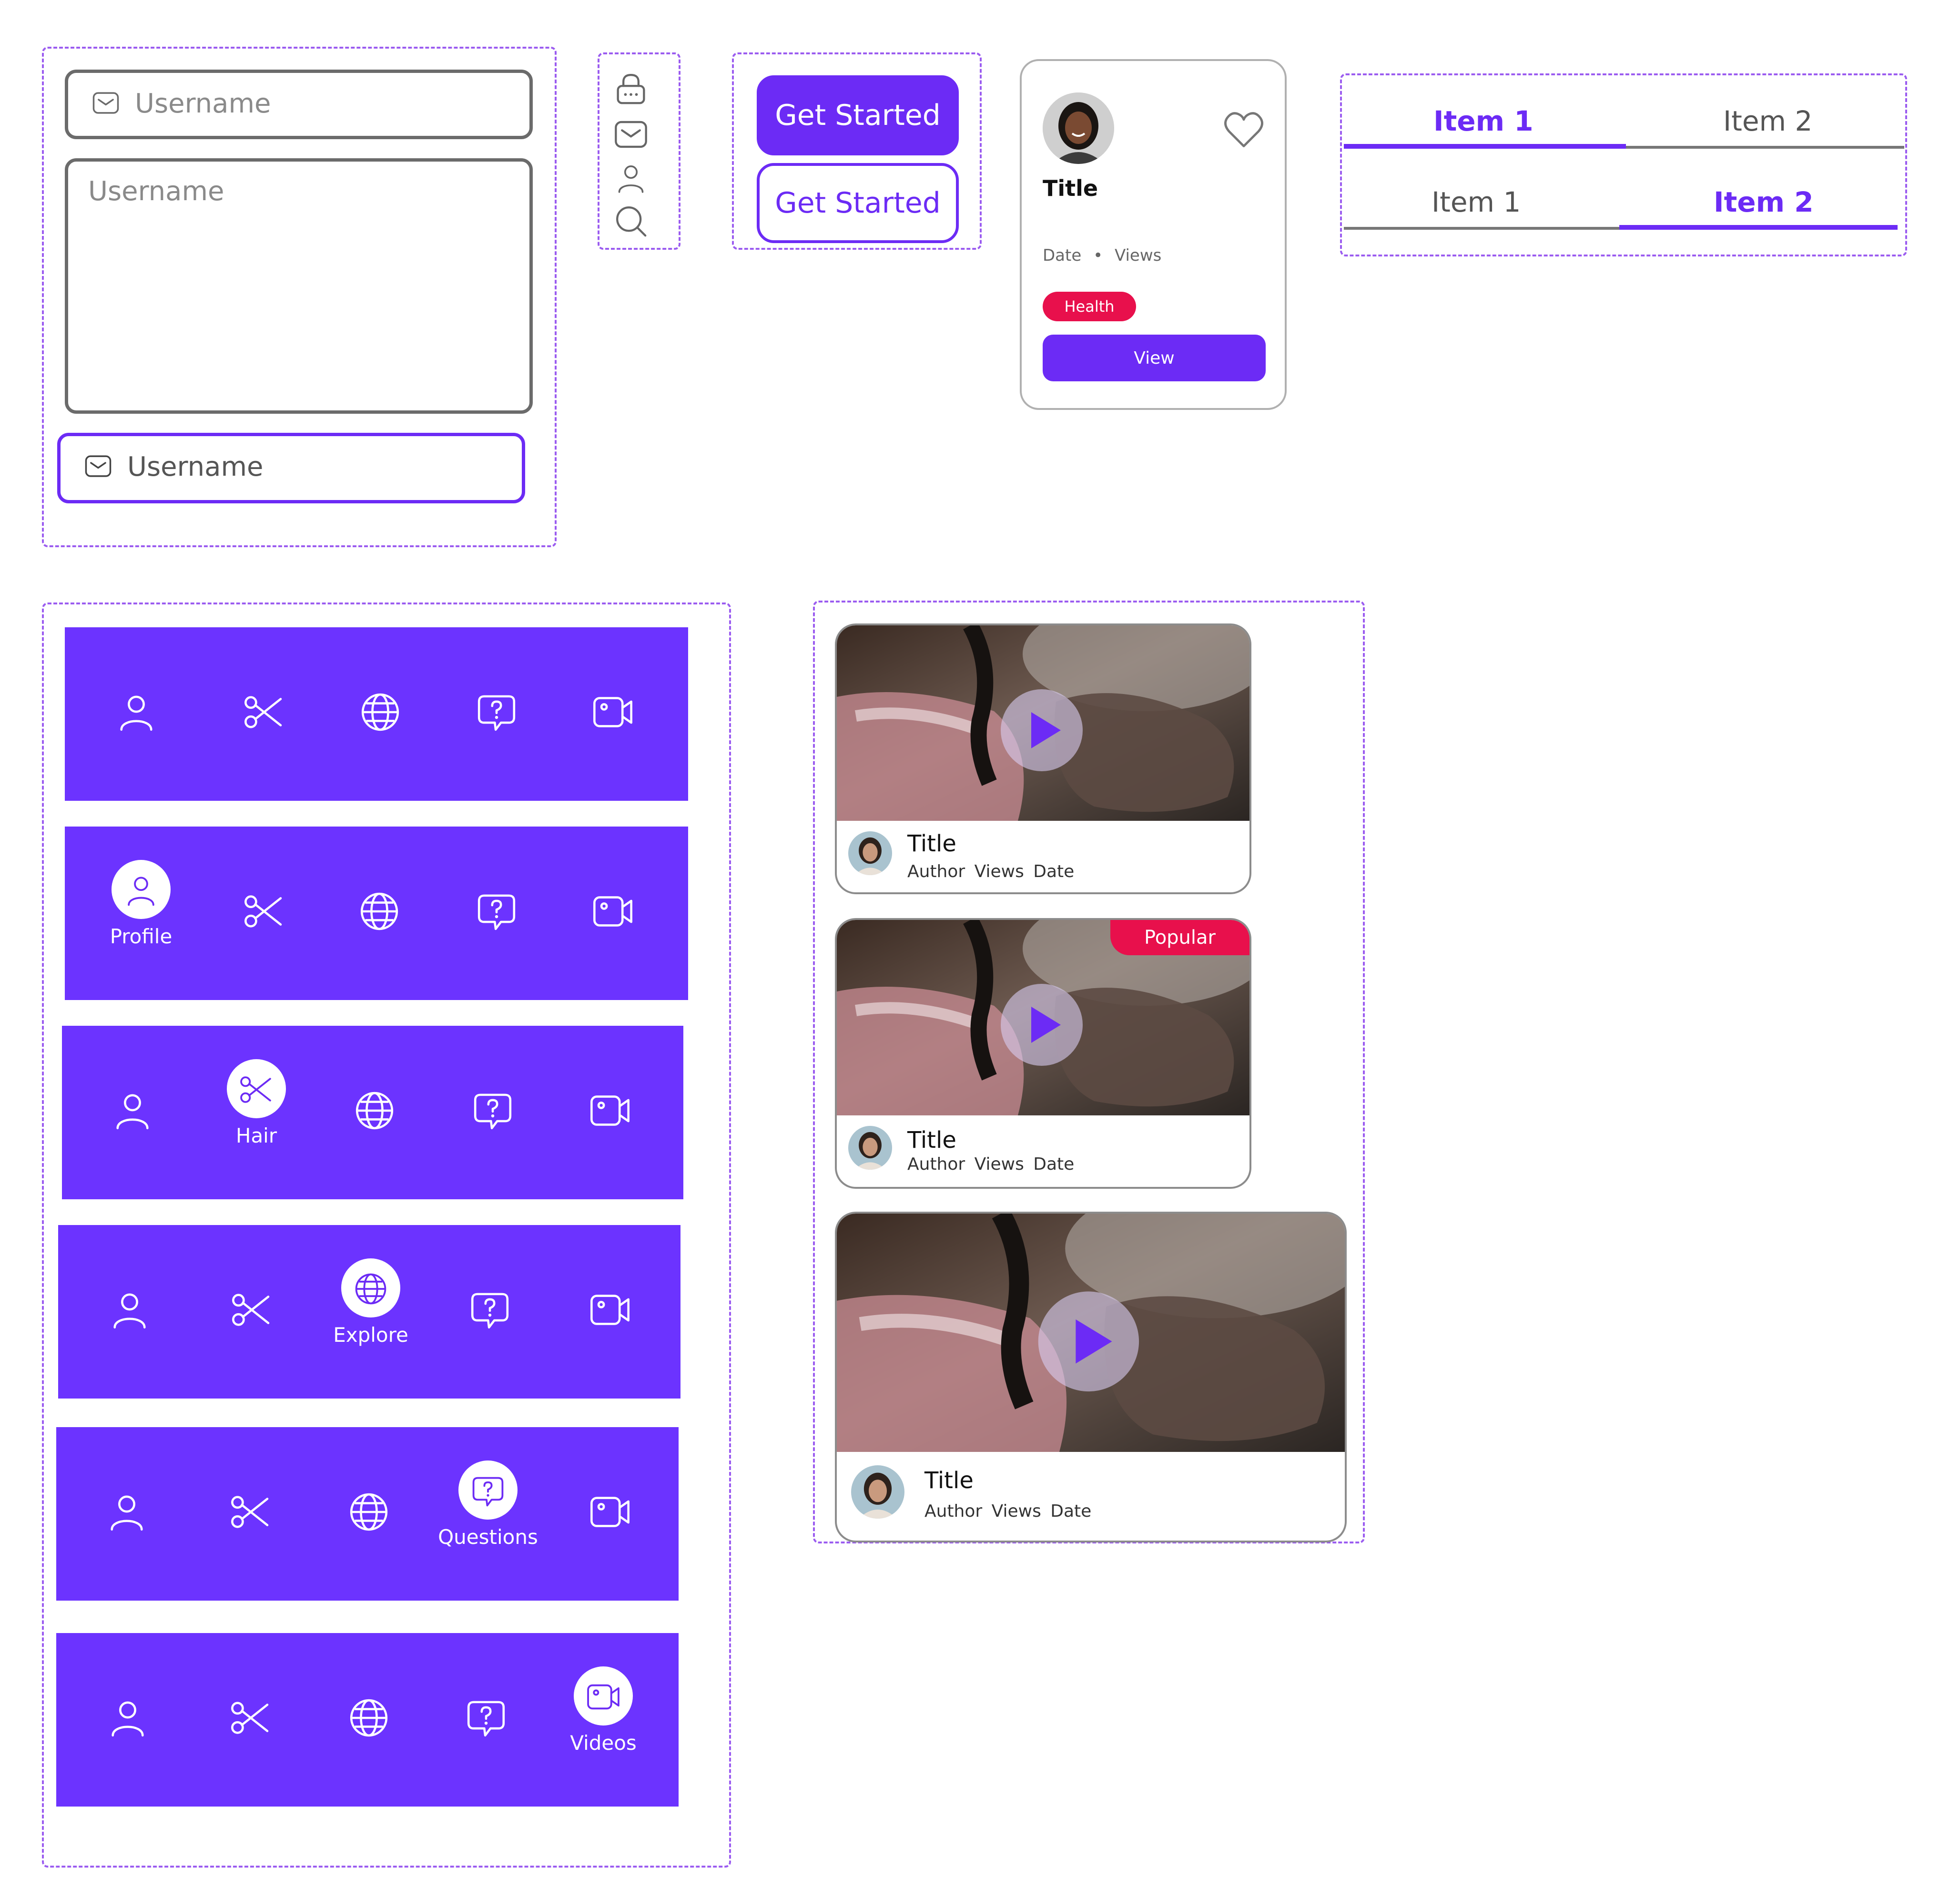 The height and width of the screenshot is (1879, 1960). Describe the element at coordinates (1043, 1053) in the screenshot. I see `video-card: Popular Title Author Views Date` at that location.